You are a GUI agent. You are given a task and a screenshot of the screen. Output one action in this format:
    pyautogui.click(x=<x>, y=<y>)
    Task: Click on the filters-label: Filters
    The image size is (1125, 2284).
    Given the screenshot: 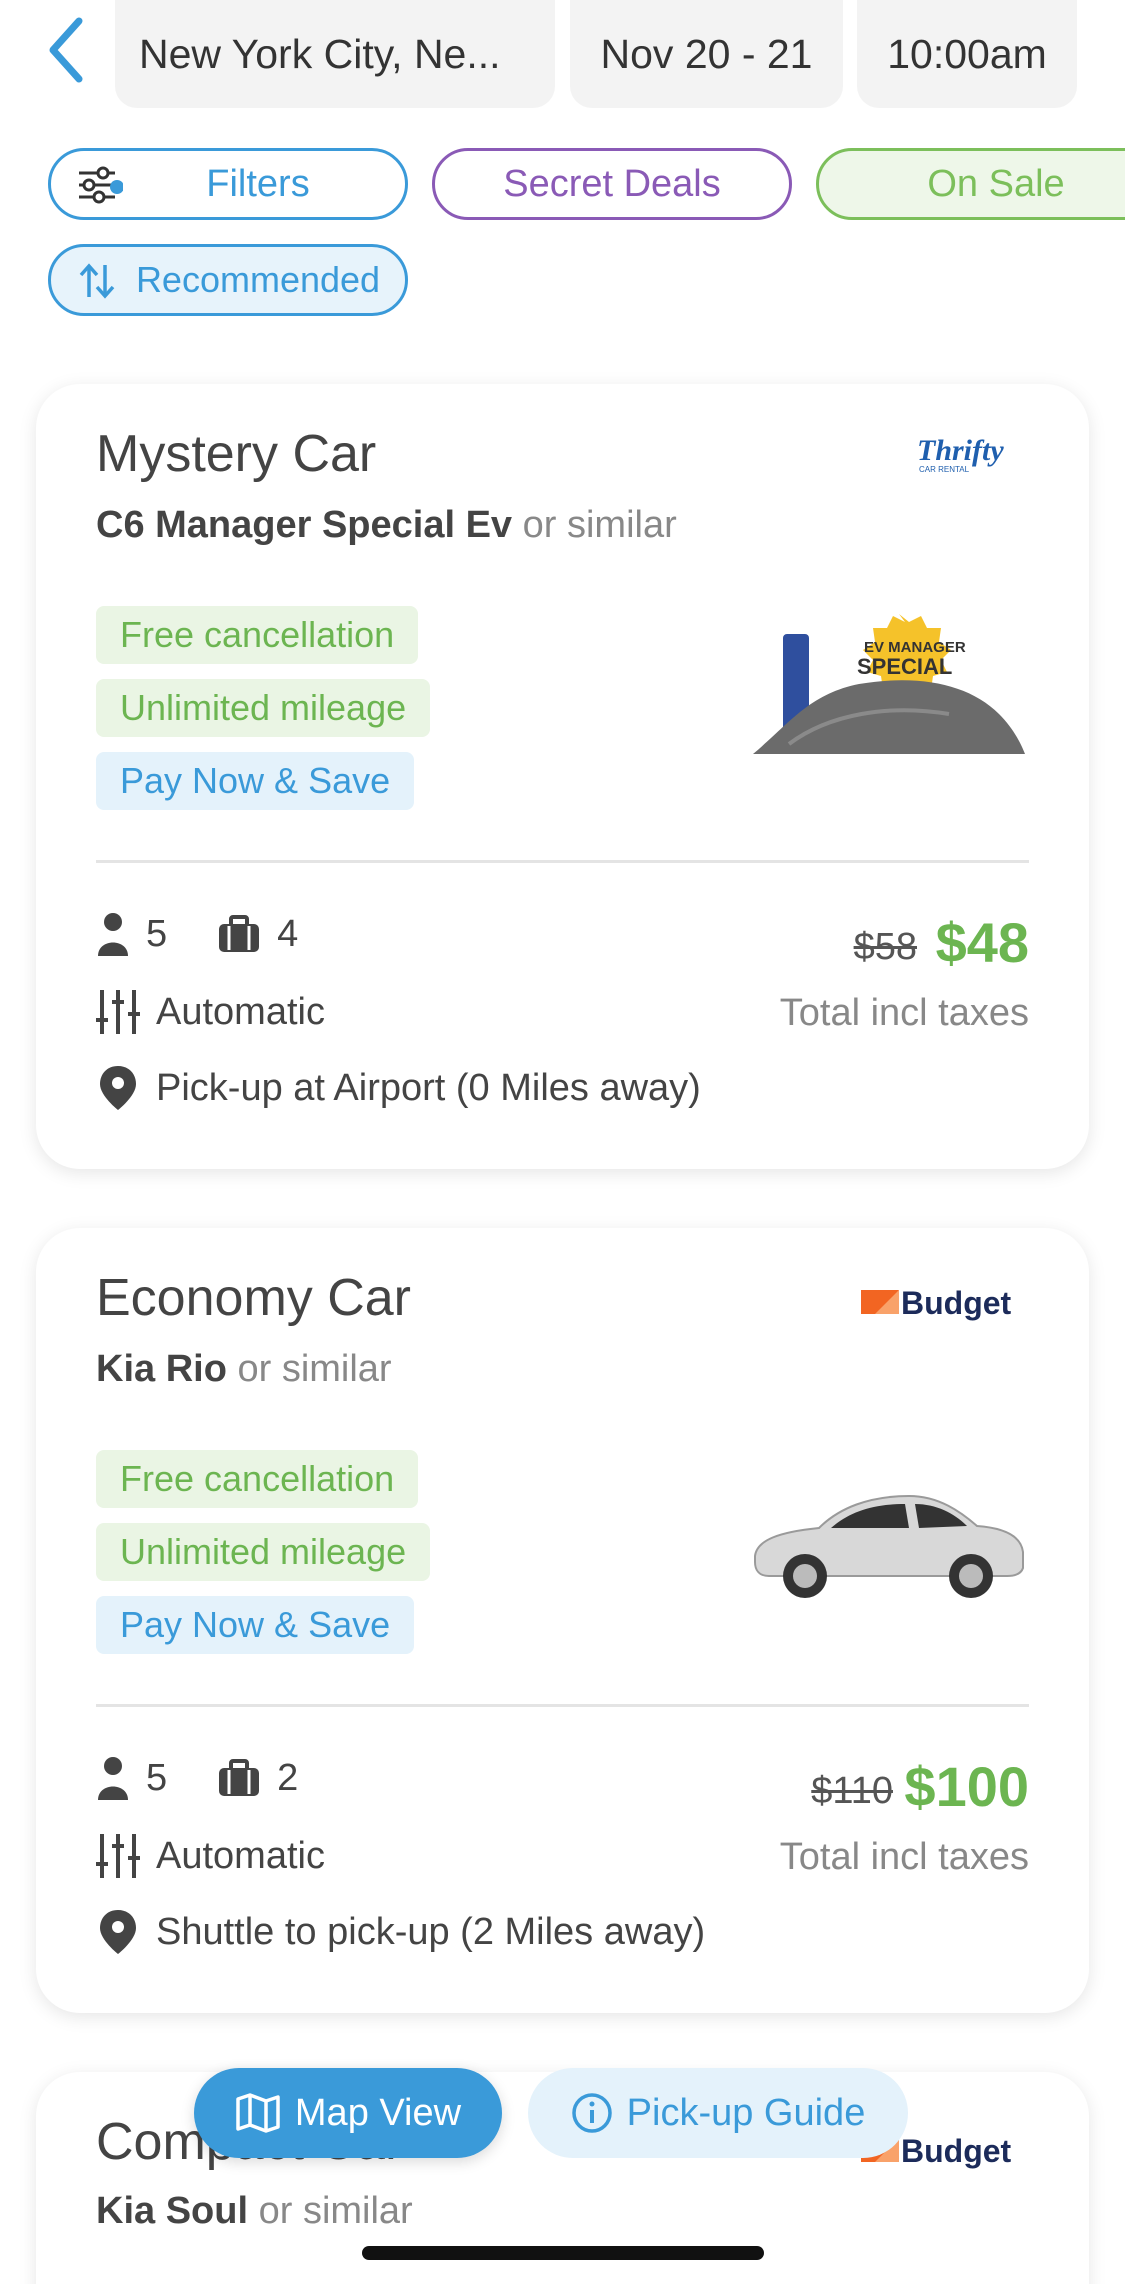 What is the action you would take?
    pyautogui.click(x=258, y=183)
    